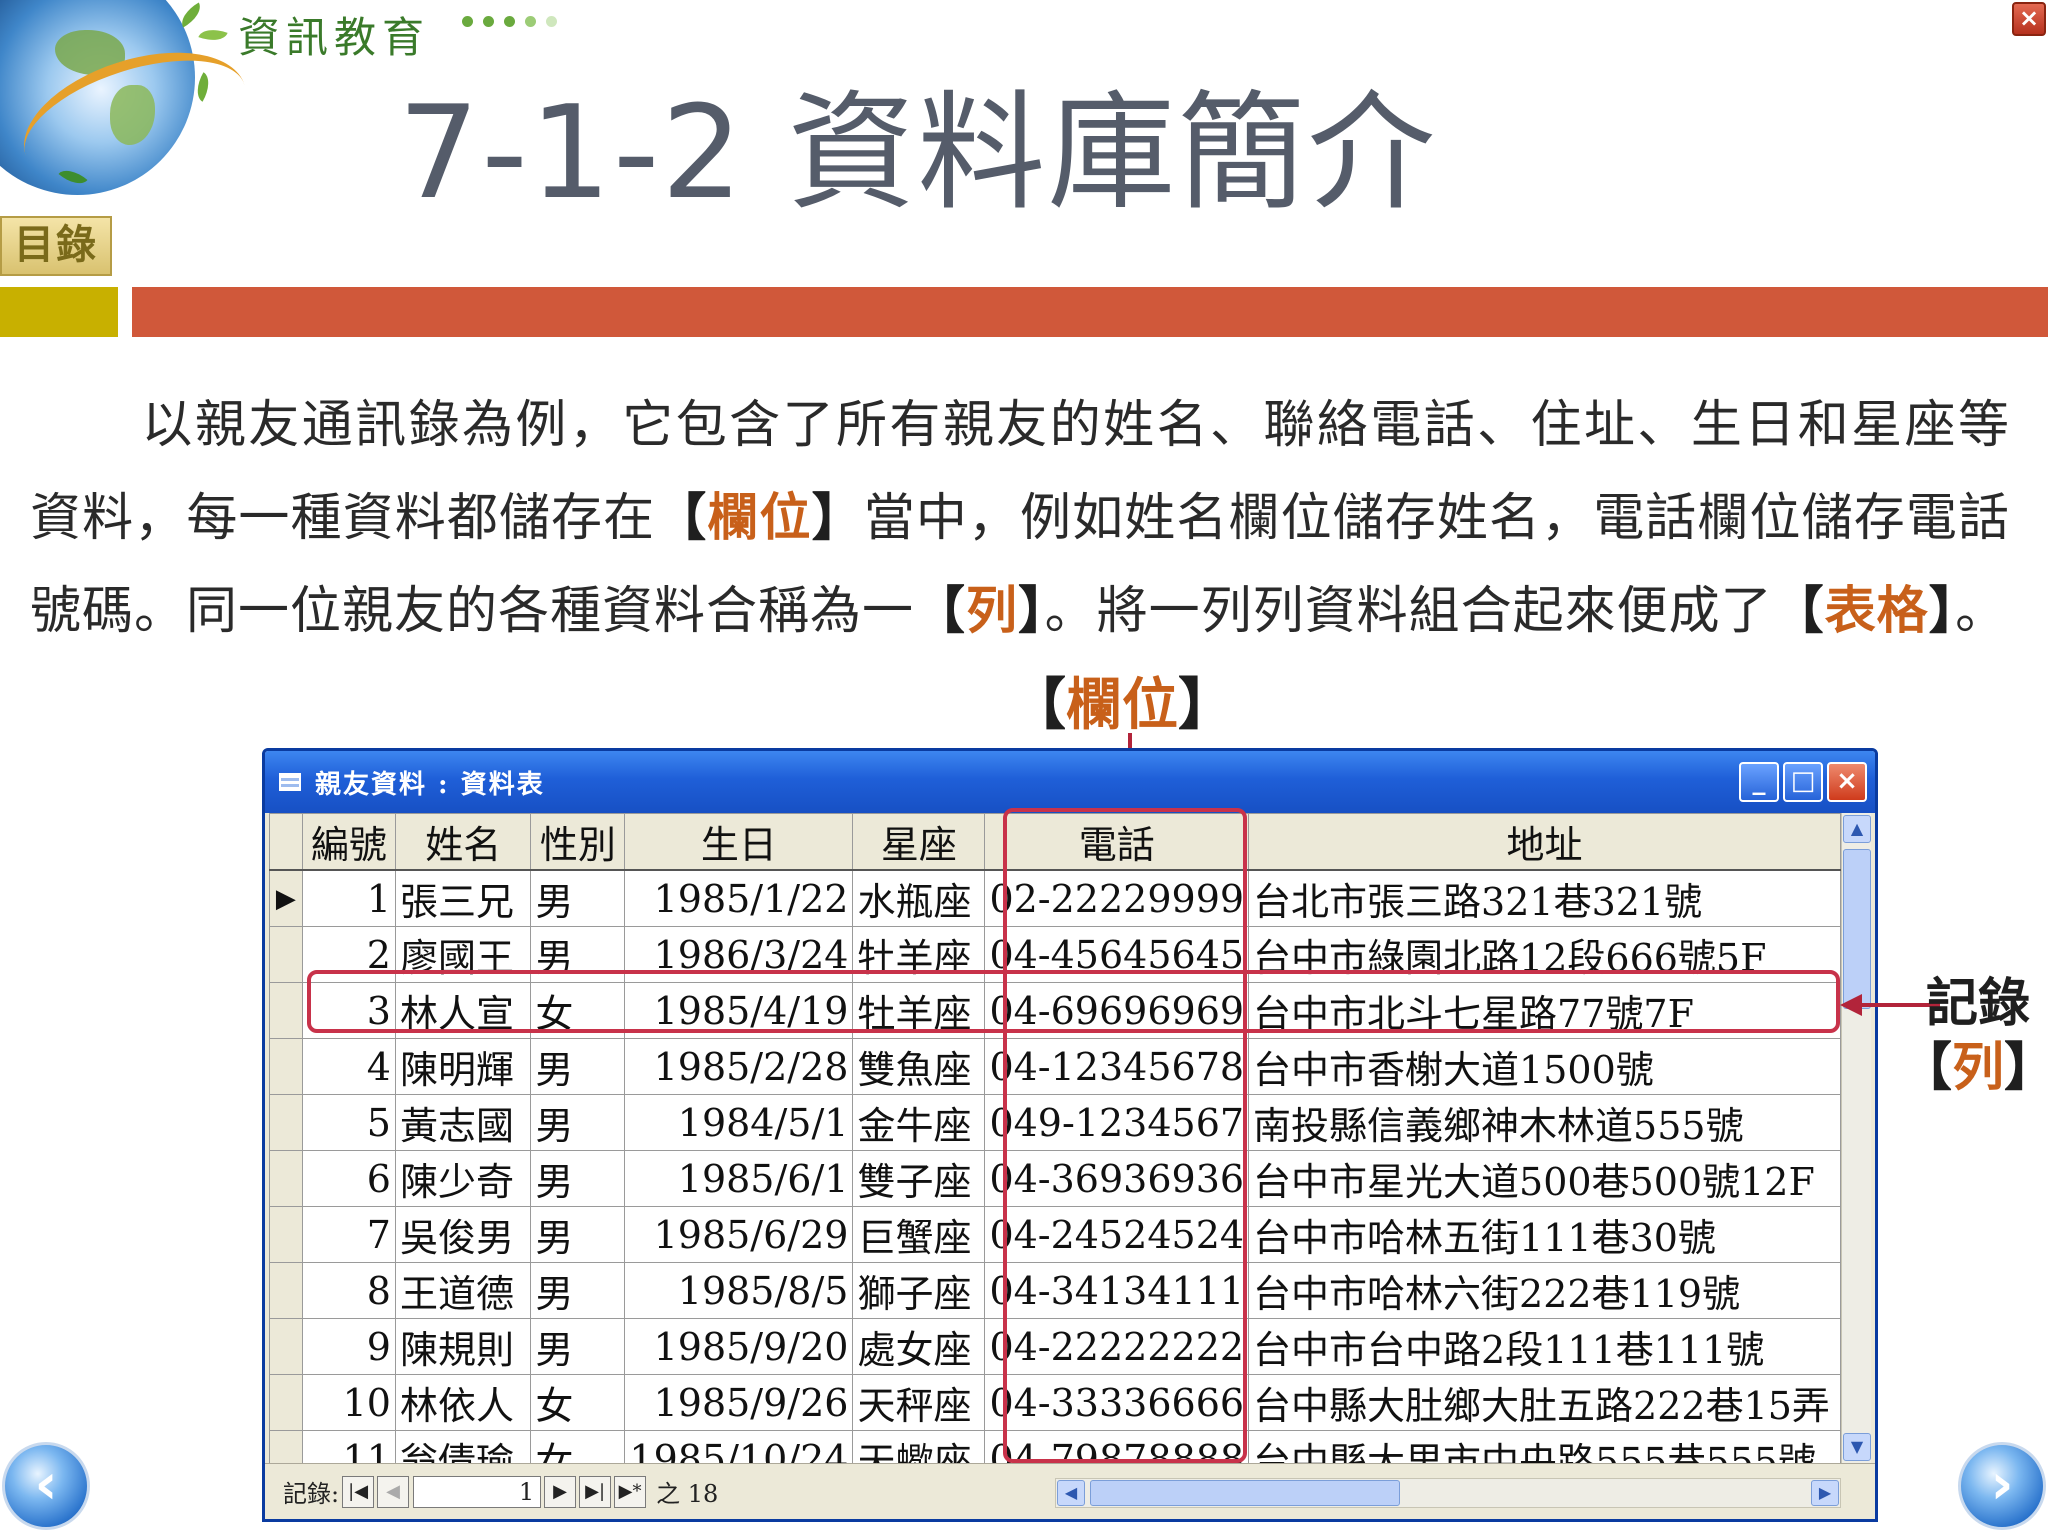 The image size is (2048, 1536). I want to click on table-cell: 1, so click(348, 898).